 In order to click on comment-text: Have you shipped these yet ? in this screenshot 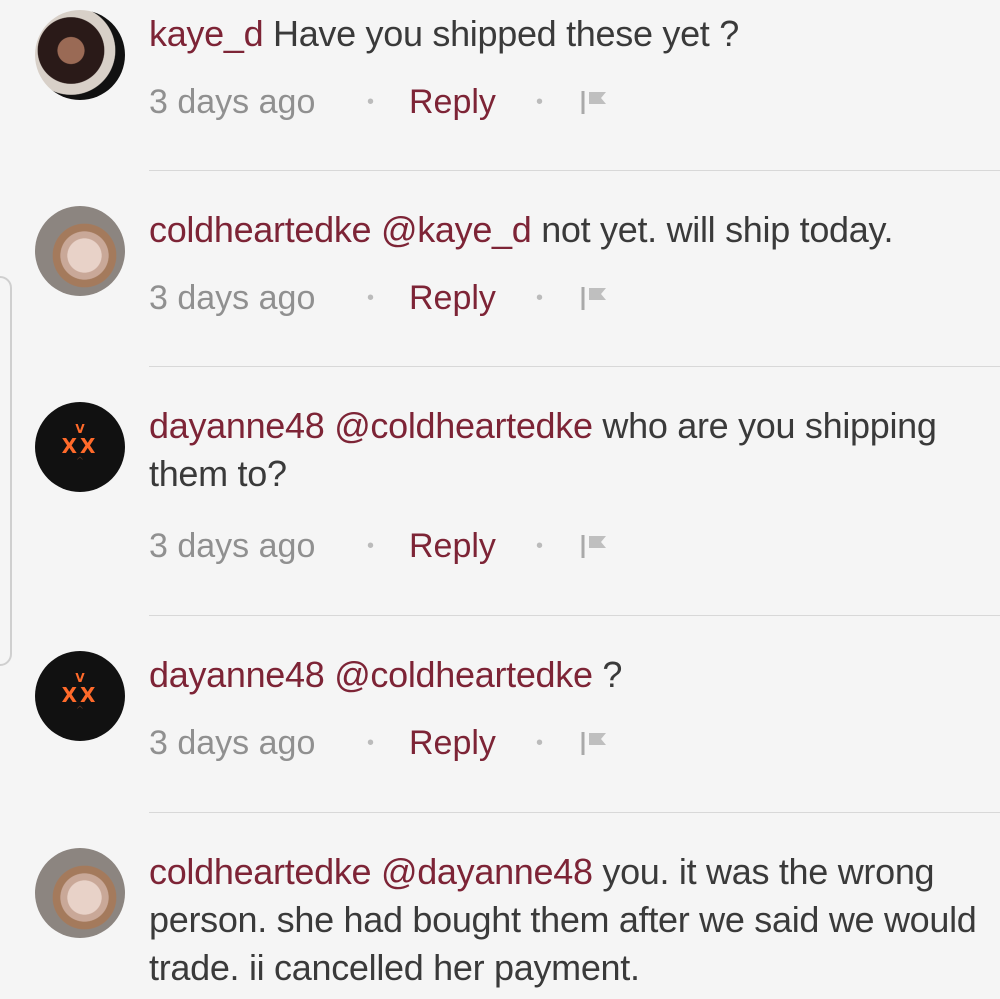, I will do `click(501, 33)`.